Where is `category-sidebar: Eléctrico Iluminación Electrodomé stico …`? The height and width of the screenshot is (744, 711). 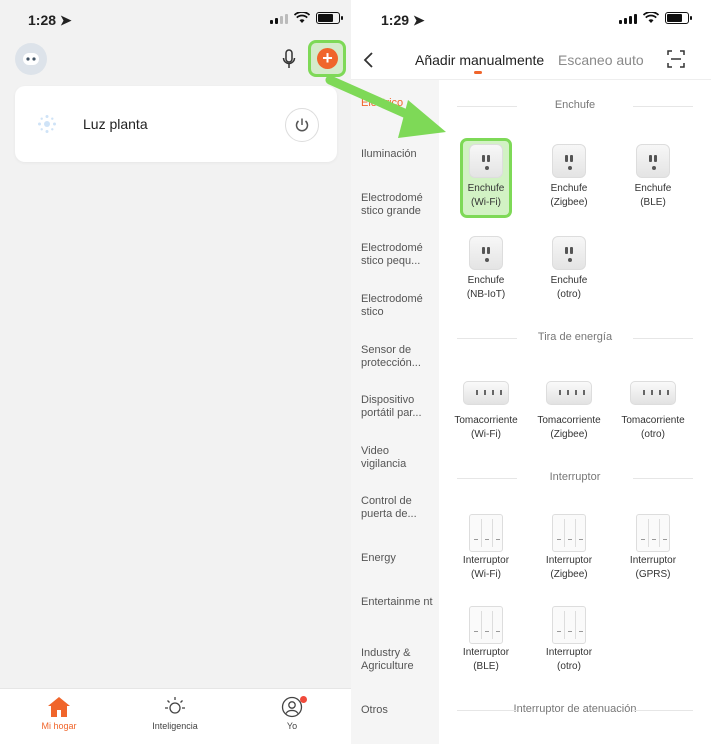 category-sidebar: Eléctrico Iluminación Electrodomé stico … is located at coordinates (395, 412).